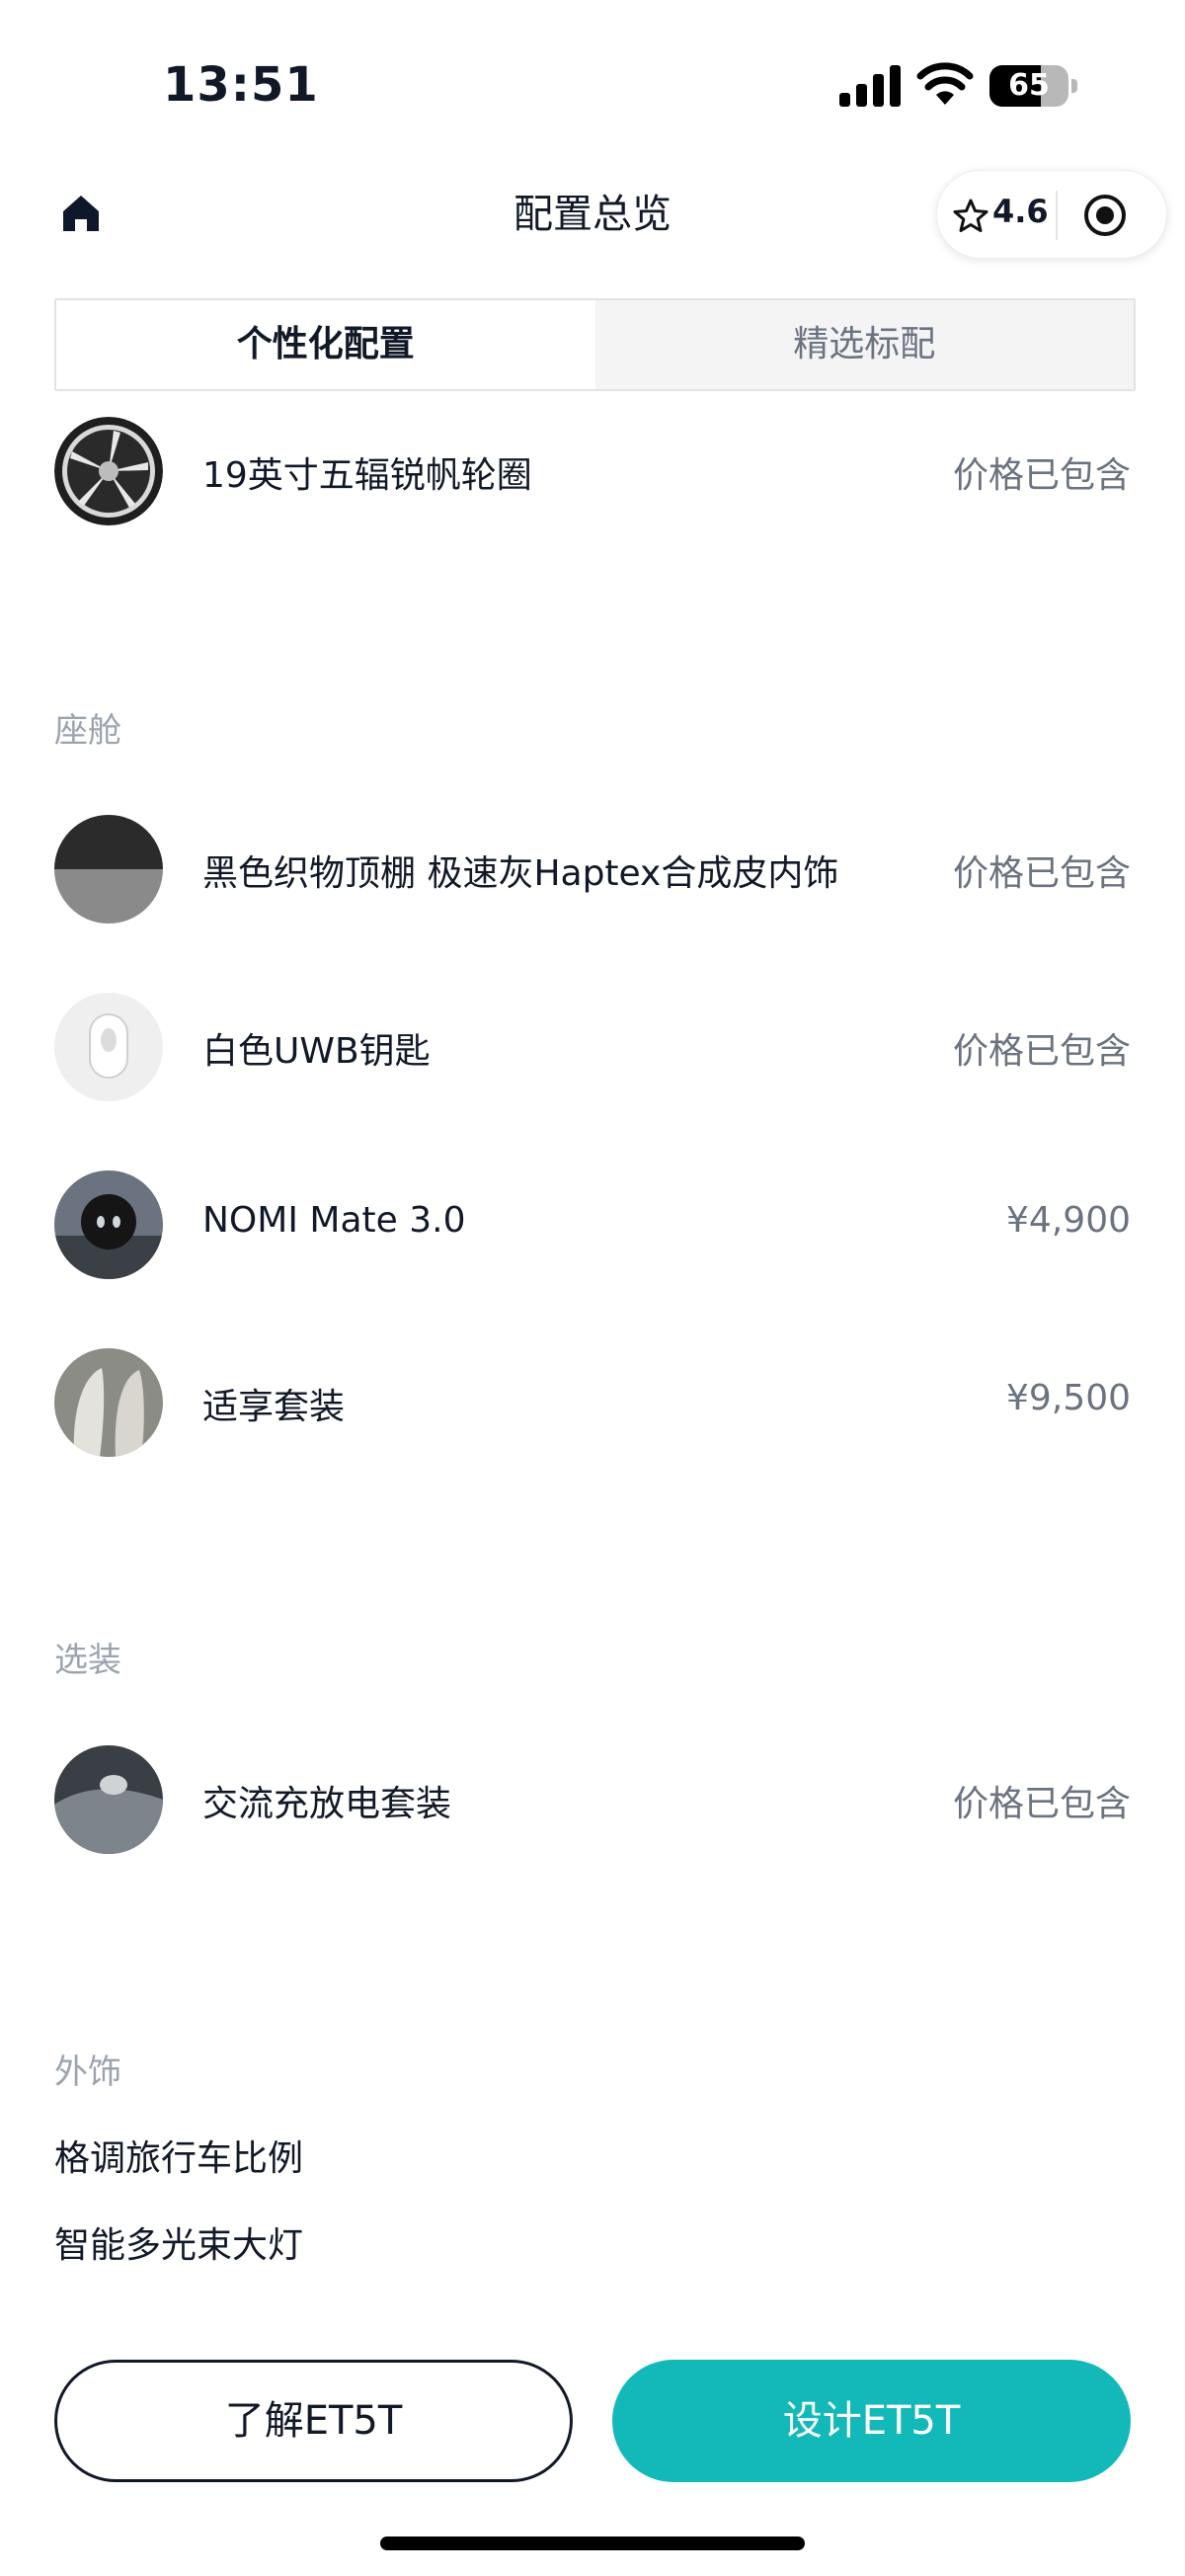 This screenshot has width=1185, height=2576. I want to click on battery-indicator: 65, so click(1034, 86).